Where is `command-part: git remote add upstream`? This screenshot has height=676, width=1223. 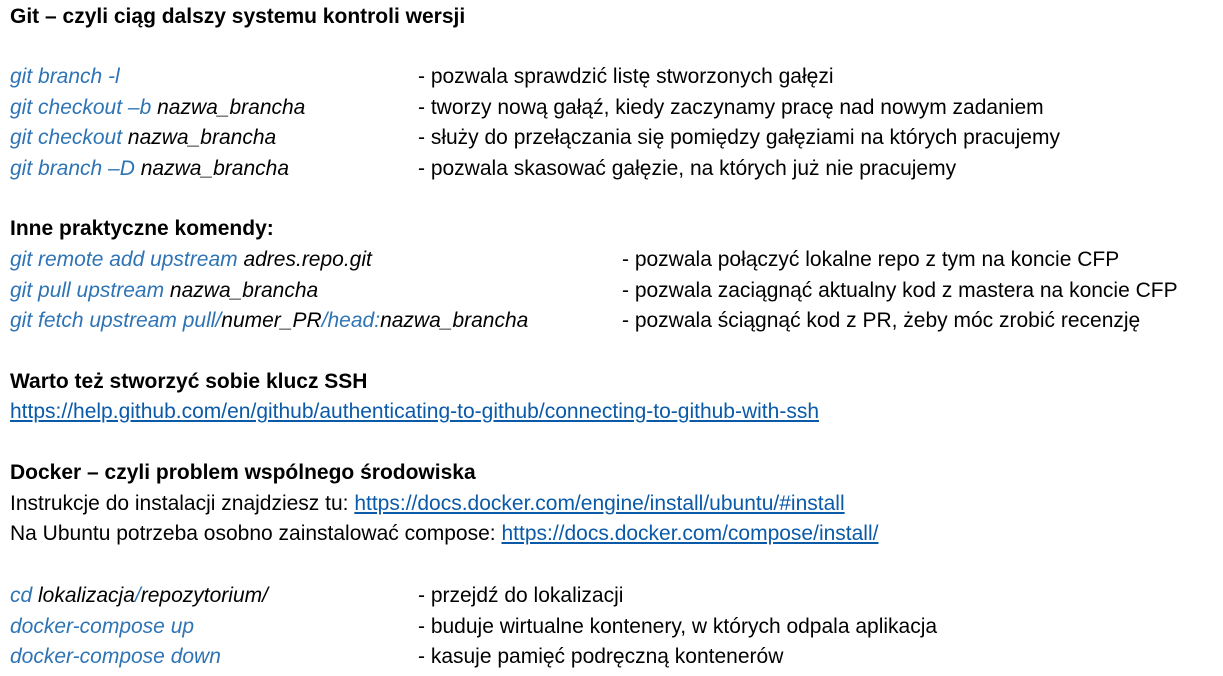
command-part: git remote add upstream is located at coordinates (127, 259).